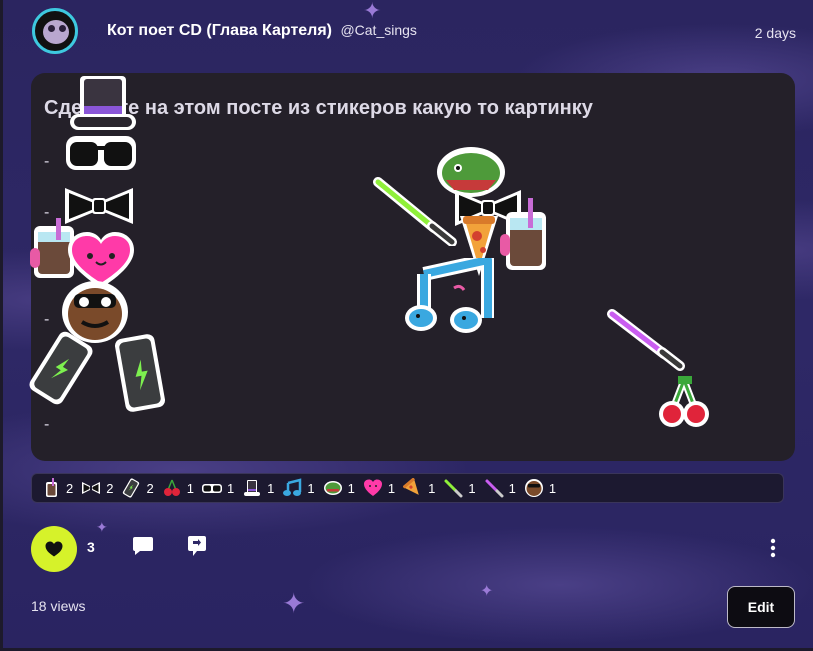  I want to click on reaction-face-sticker: 1, so click(540, 488).